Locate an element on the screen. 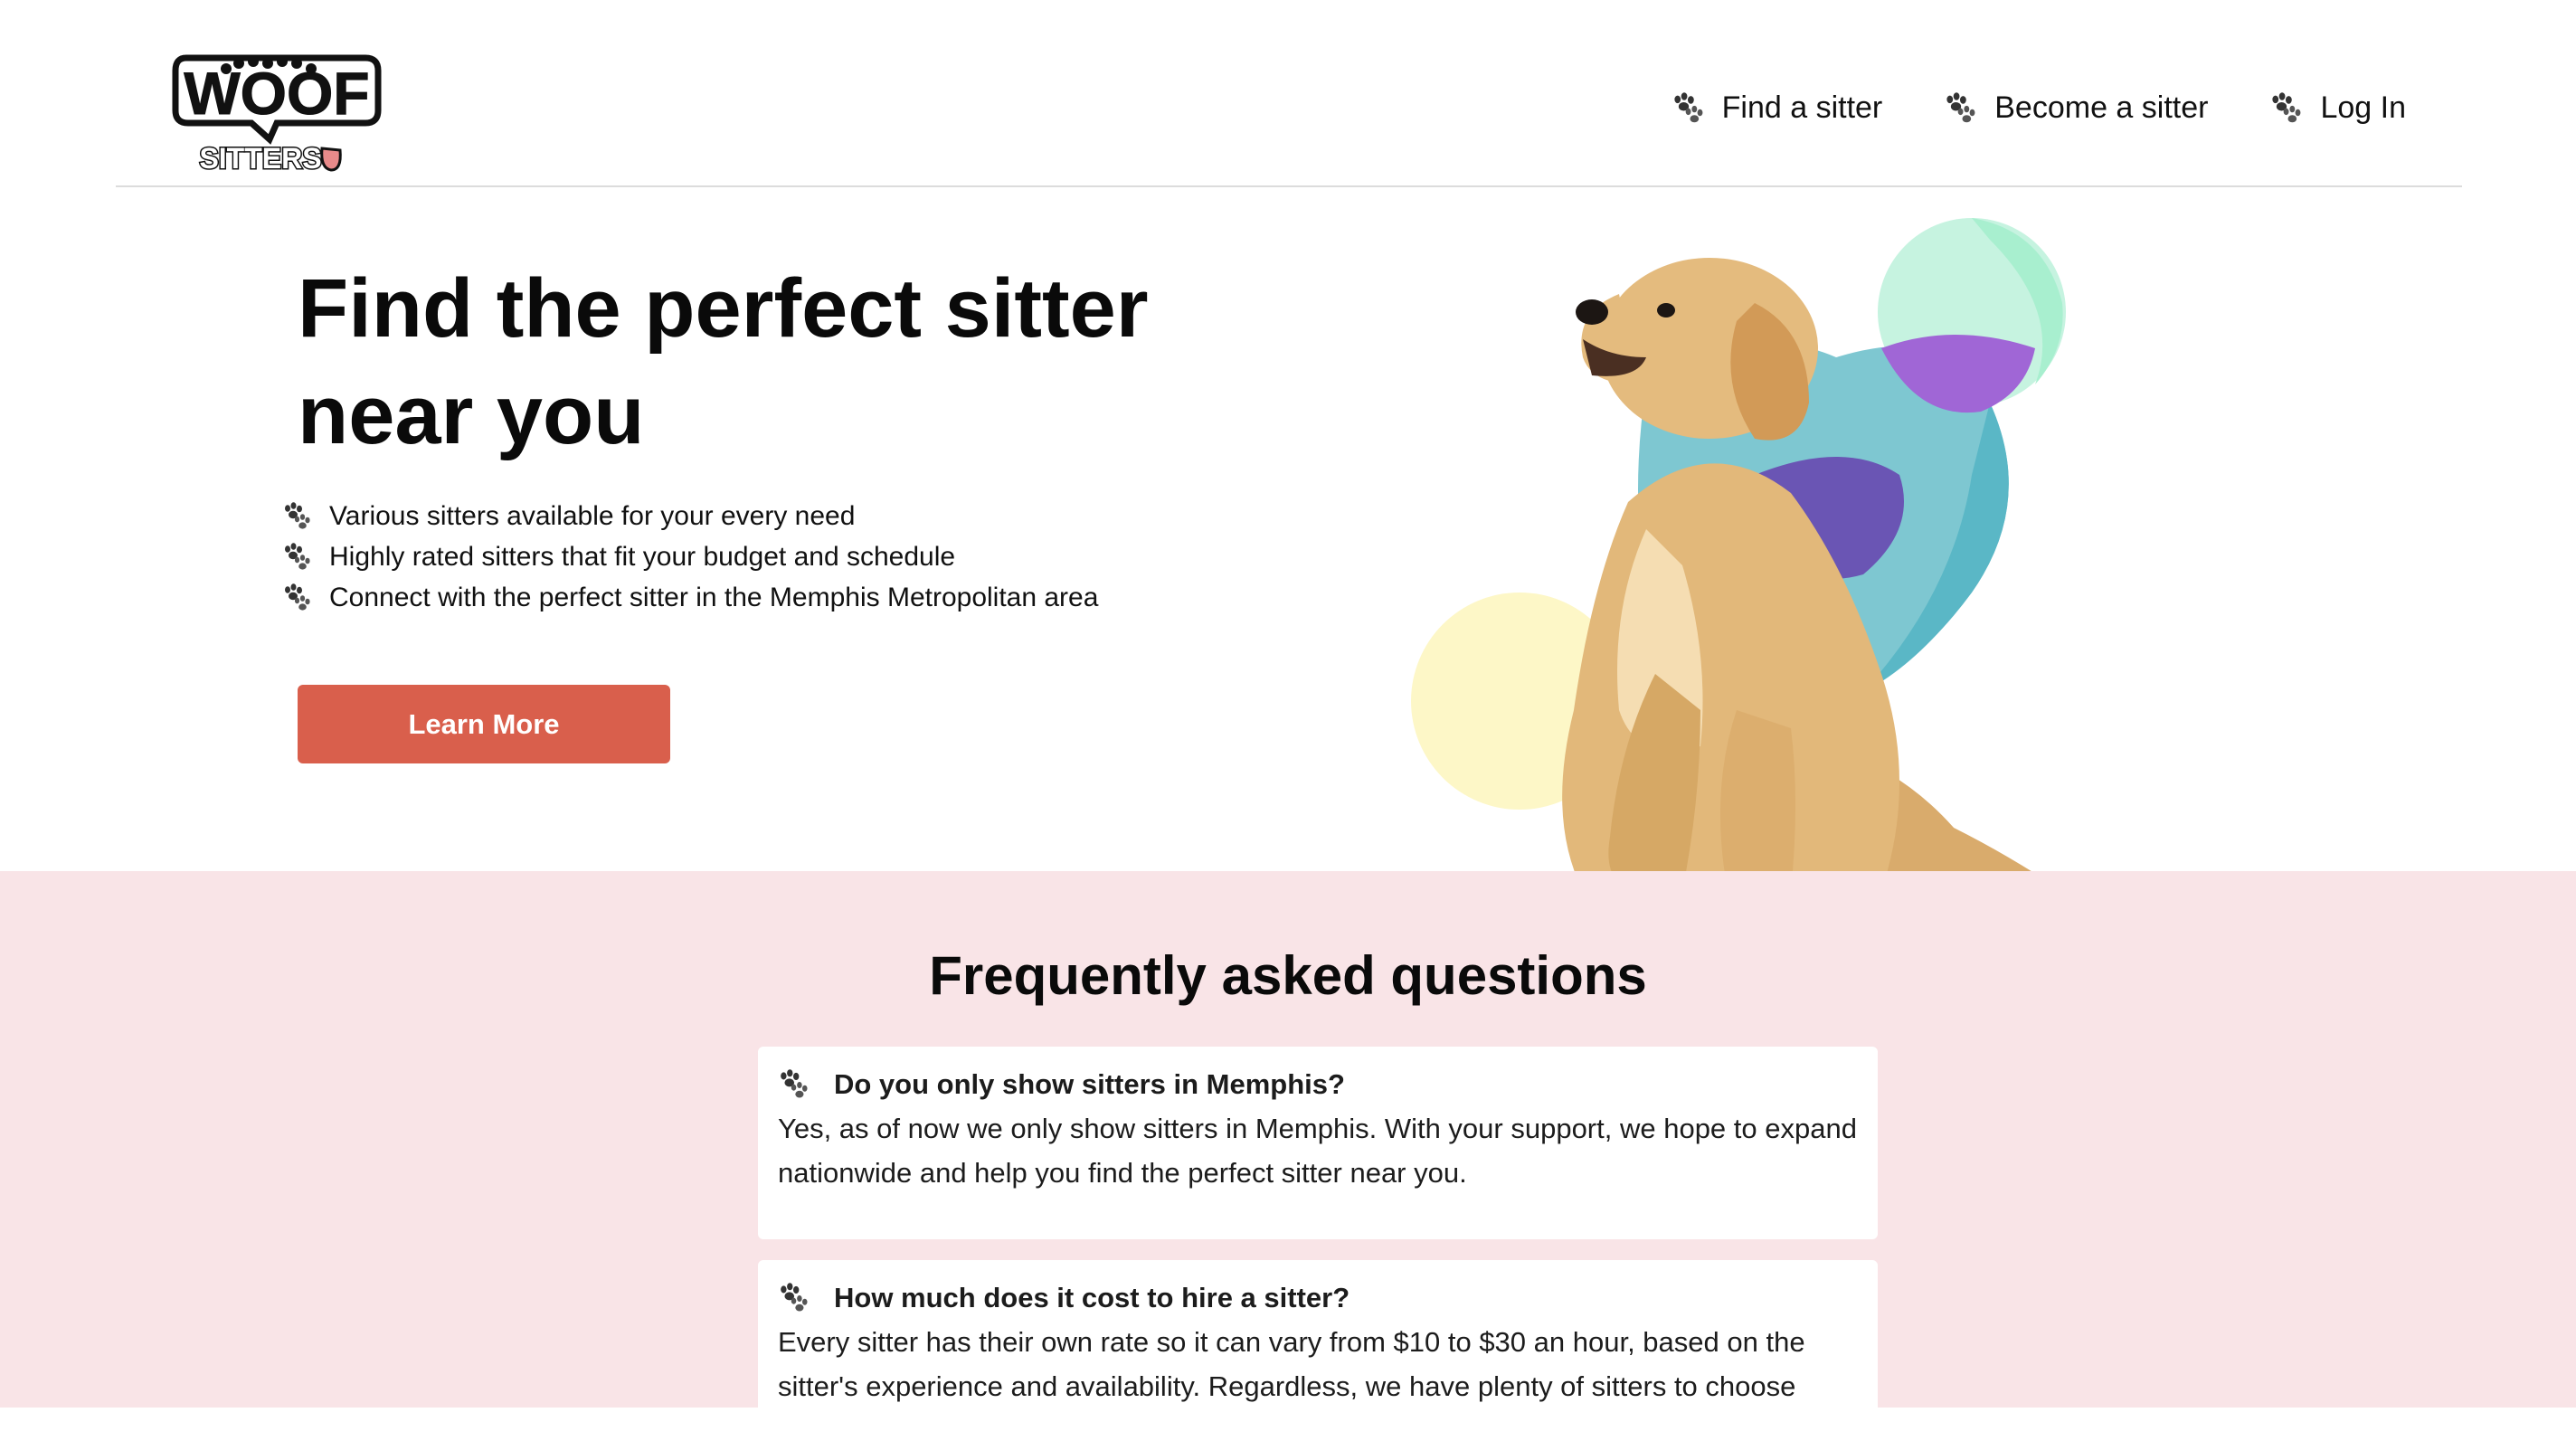  nav-become-a-sitter: Become a sitter is located at coordinates (2076, 108).